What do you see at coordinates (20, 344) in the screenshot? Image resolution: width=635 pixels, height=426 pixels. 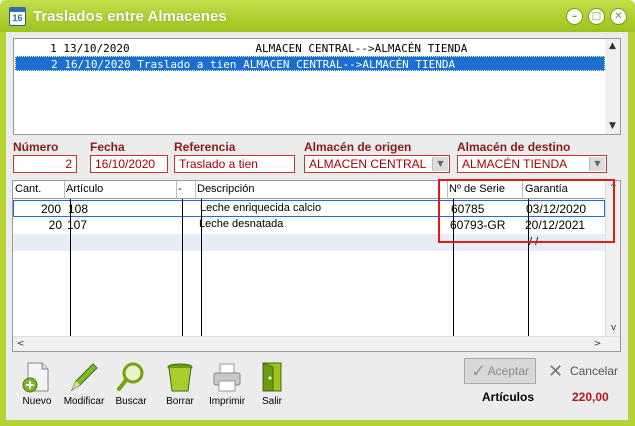 I see `scroll-left-icon: <` at bounding box center [20, 344].